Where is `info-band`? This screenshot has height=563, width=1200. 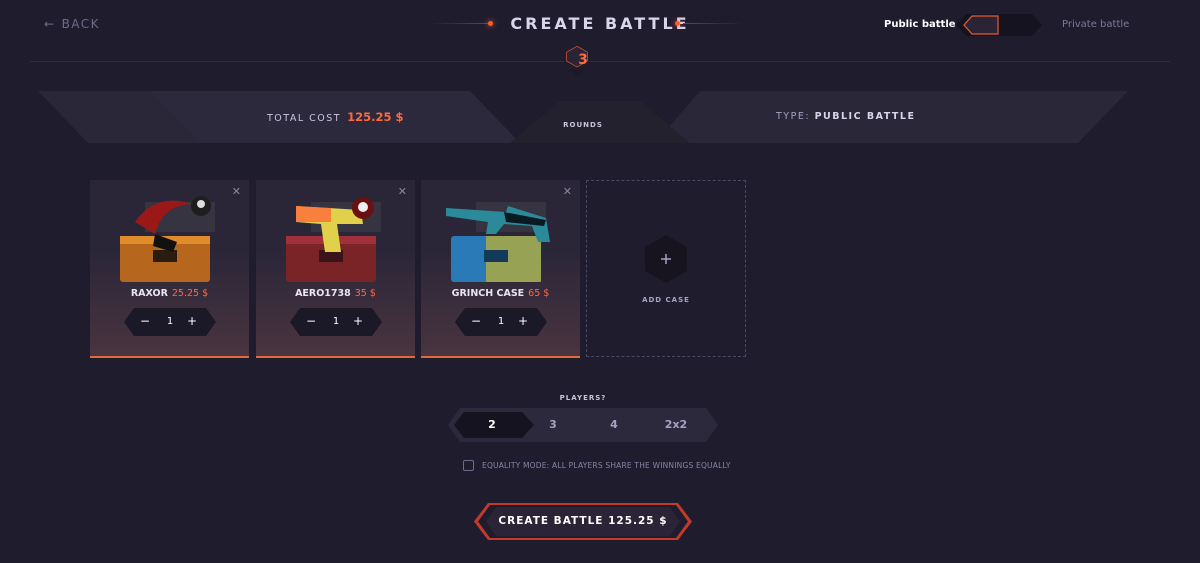 info-band is located at coordinates (583, 117).